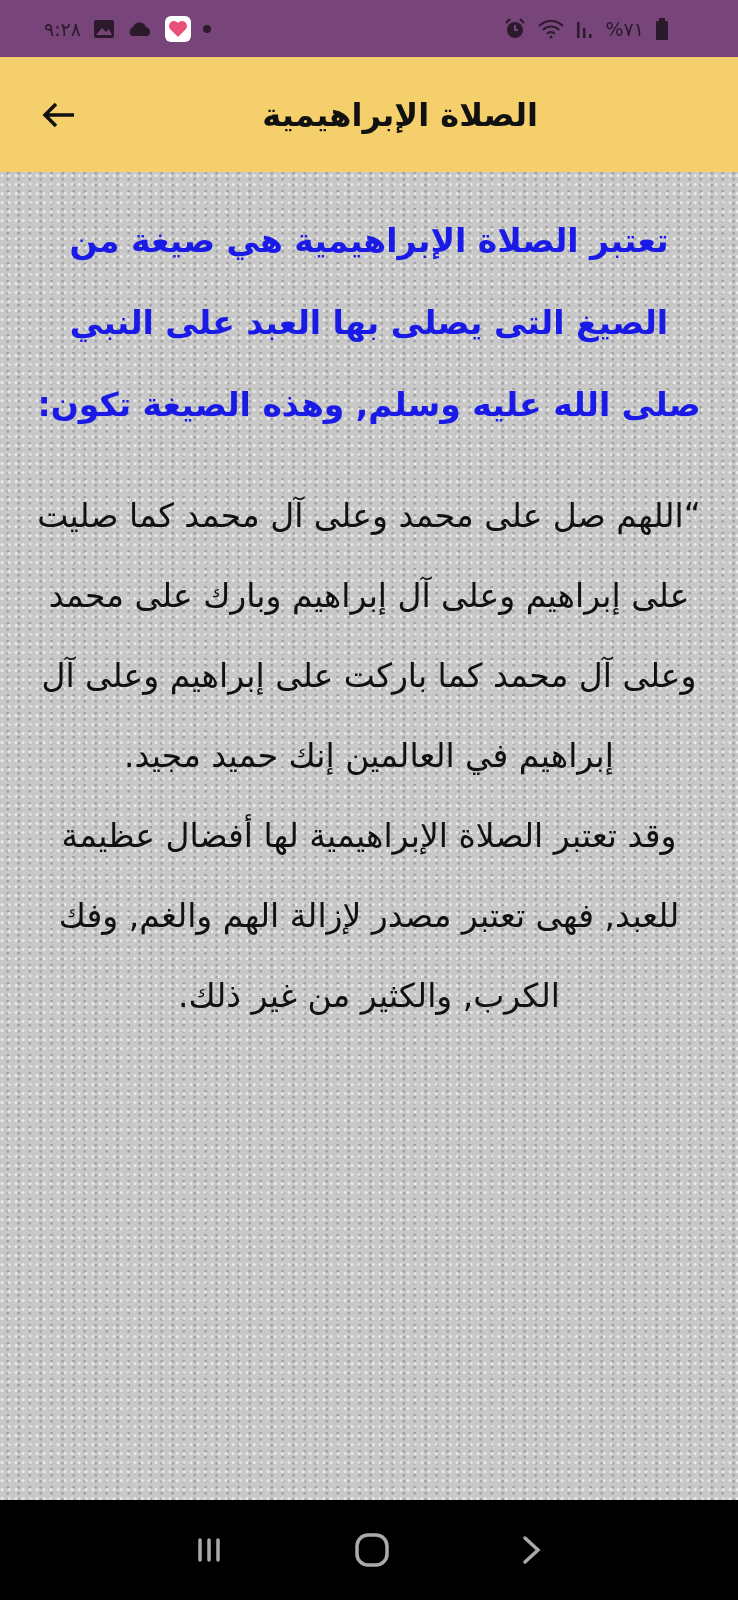  Describe the element at coordinates (662, 28) in the screenshot. I see `battery-icon` at that location.